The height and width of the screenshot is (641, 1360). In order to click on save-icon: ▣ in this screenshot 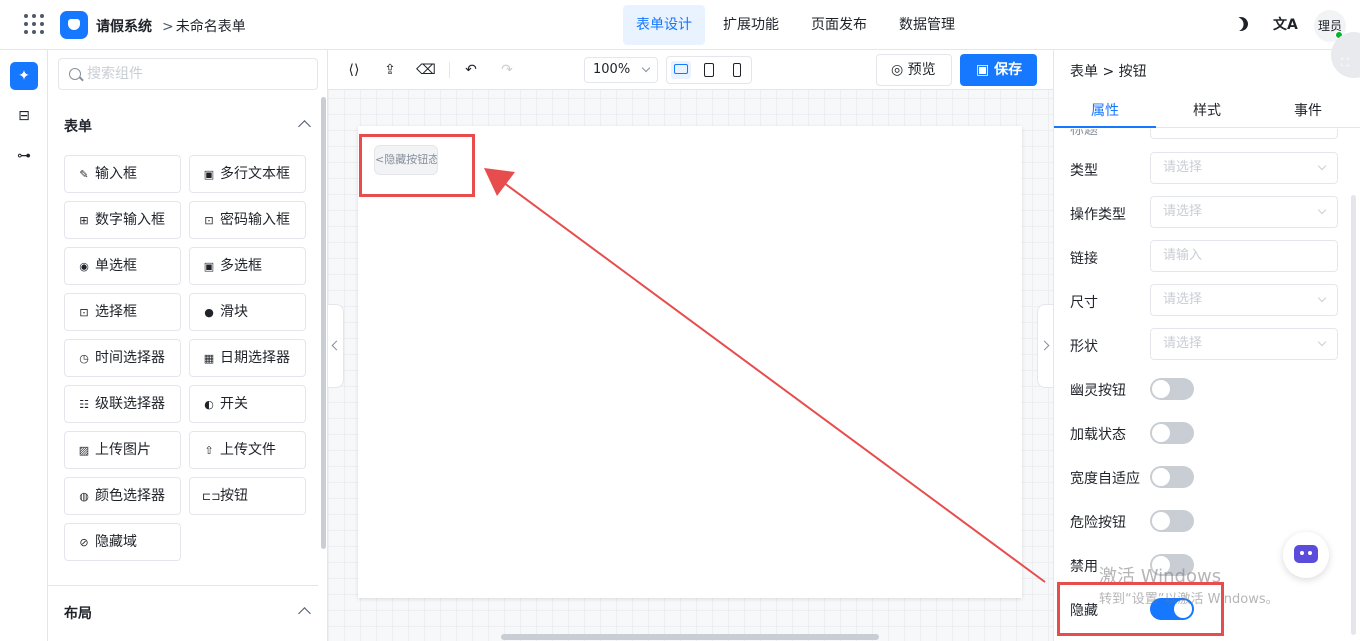, I will do `click(985, 70)`.